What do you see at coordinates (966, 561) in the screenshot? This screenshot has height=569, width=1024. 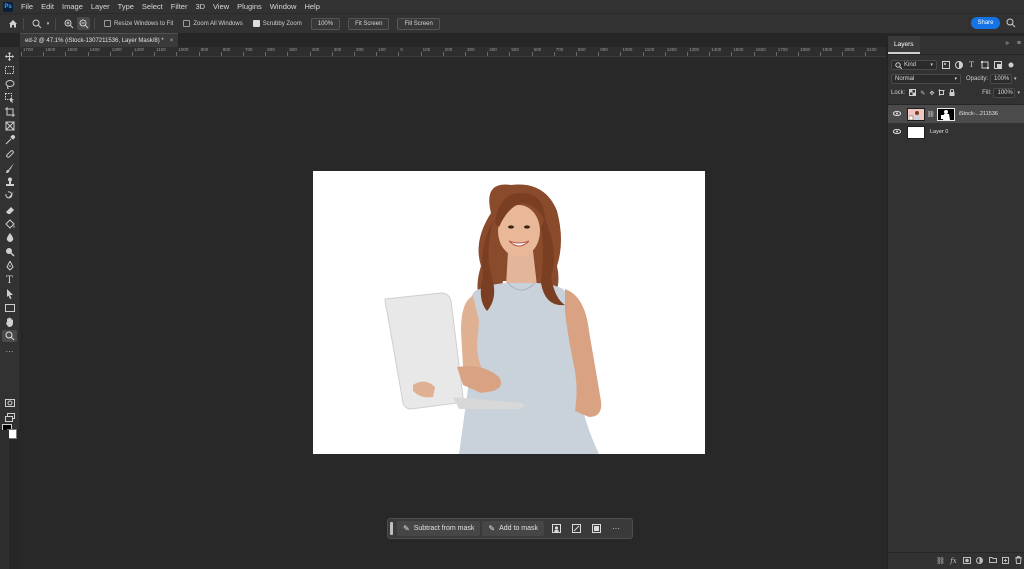 I see `add-mask-icon` at bounding box center [966, 561].